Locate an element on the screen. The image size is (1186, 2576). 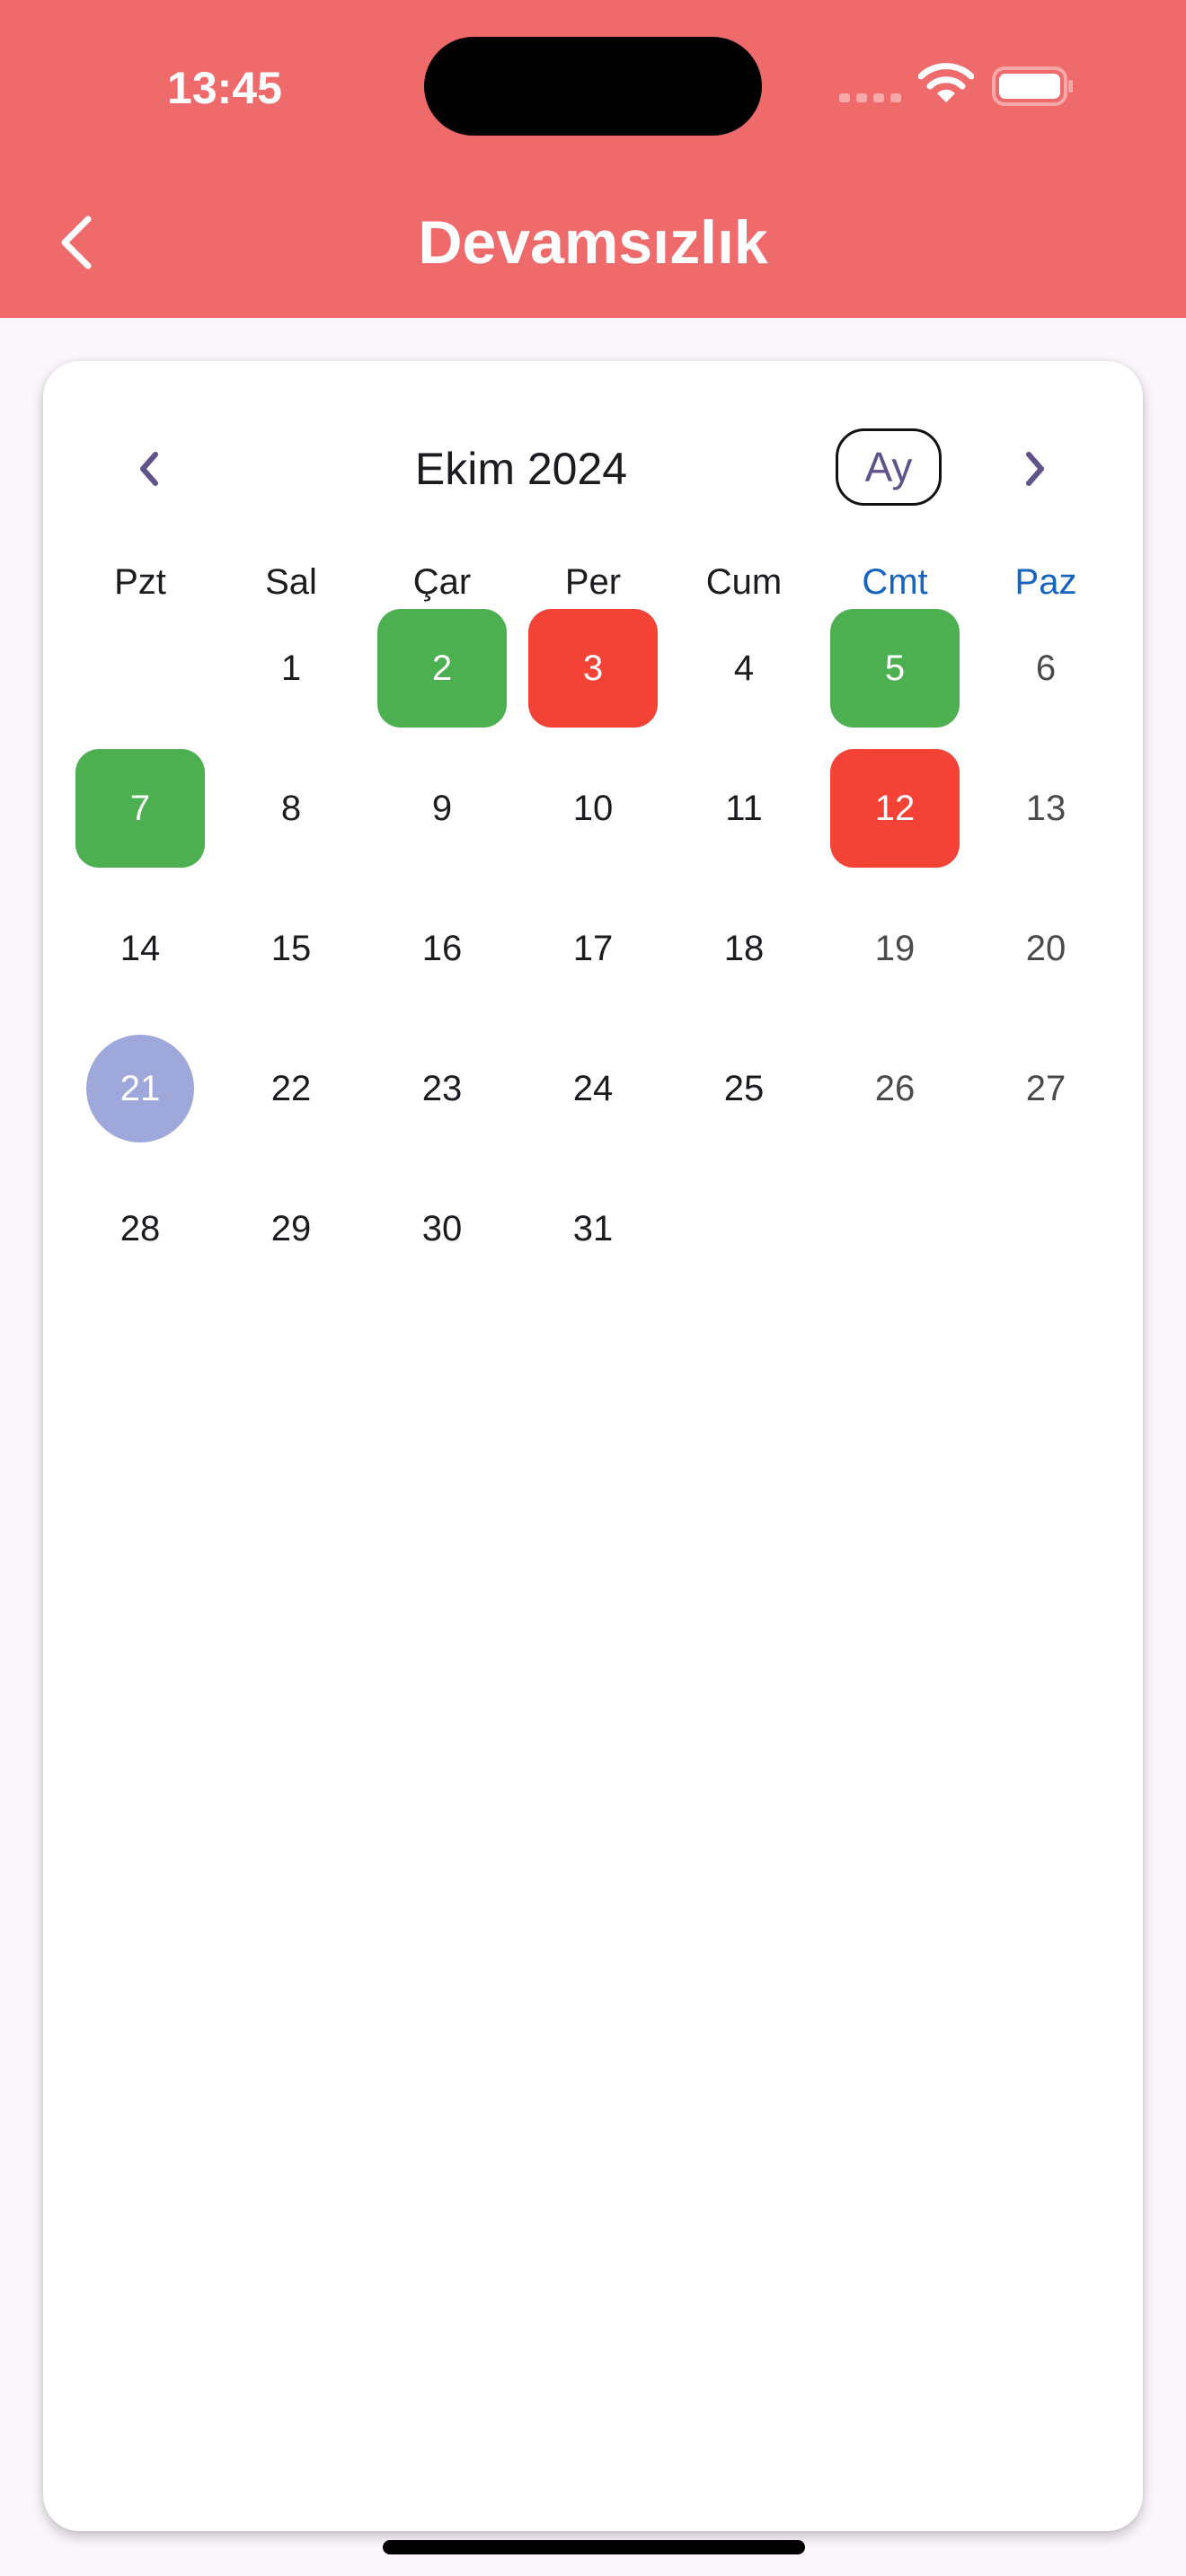
day-number: 31 is located at coordinates (593, 1228).